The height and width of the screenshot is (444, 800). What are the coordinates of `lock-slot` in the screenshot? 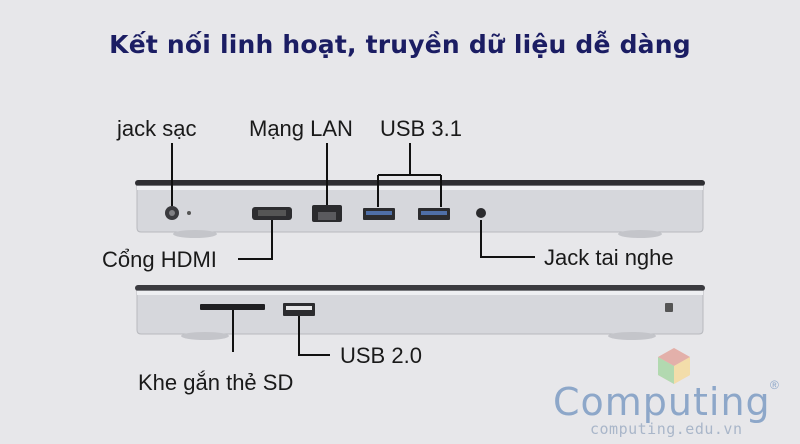 It's located at (669, 307).